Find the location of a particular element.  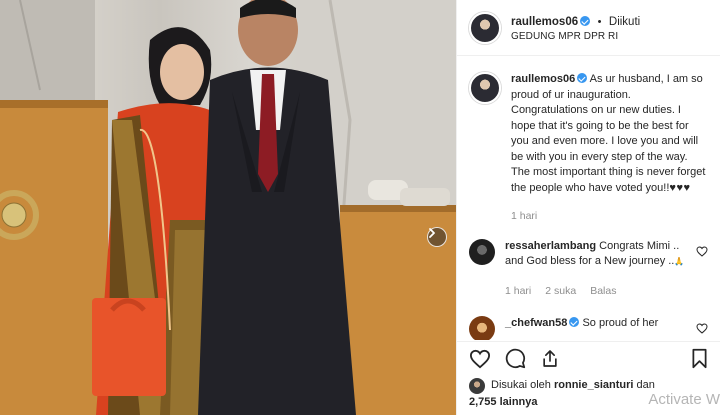

caption-time: 1 hari is located at coordinates (524, 217).